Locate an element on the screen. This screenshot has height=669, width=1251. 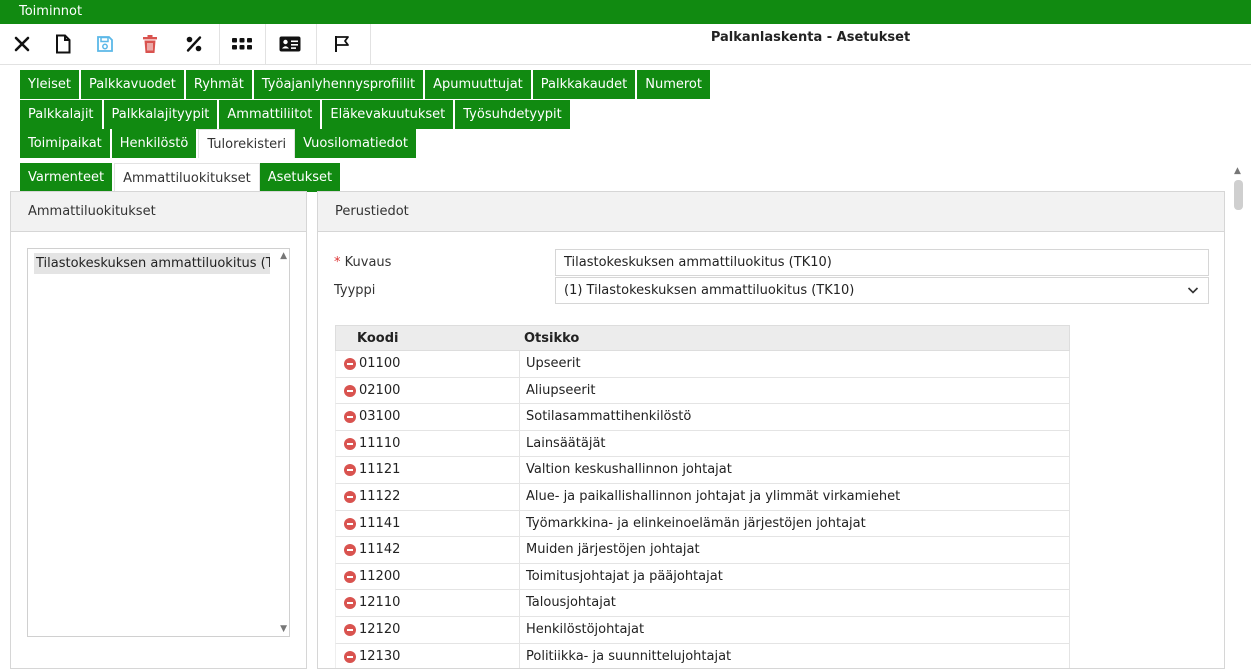
tab-ammattiluokitukset: Ammattiluokitukset is located at coordinates (187, 177).